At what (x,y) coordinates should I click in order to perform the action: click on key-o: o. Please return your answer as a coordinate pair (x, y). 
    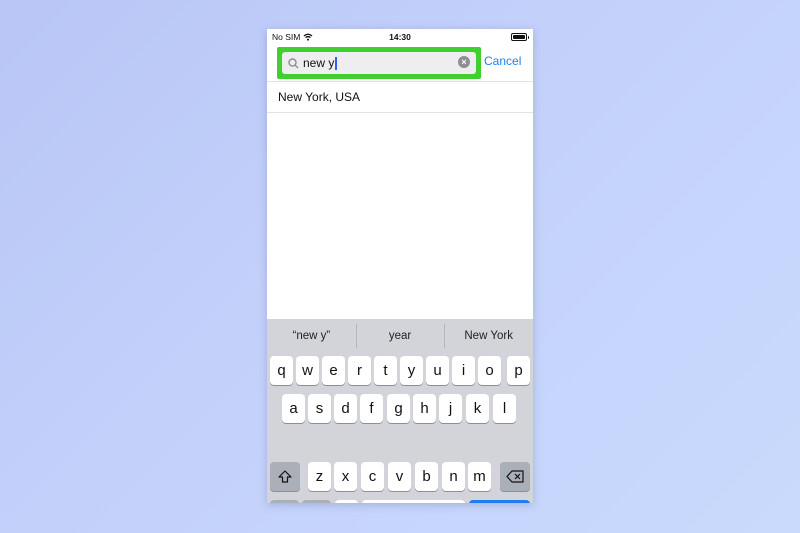
    Looking at the image, I should click on (489, 370).